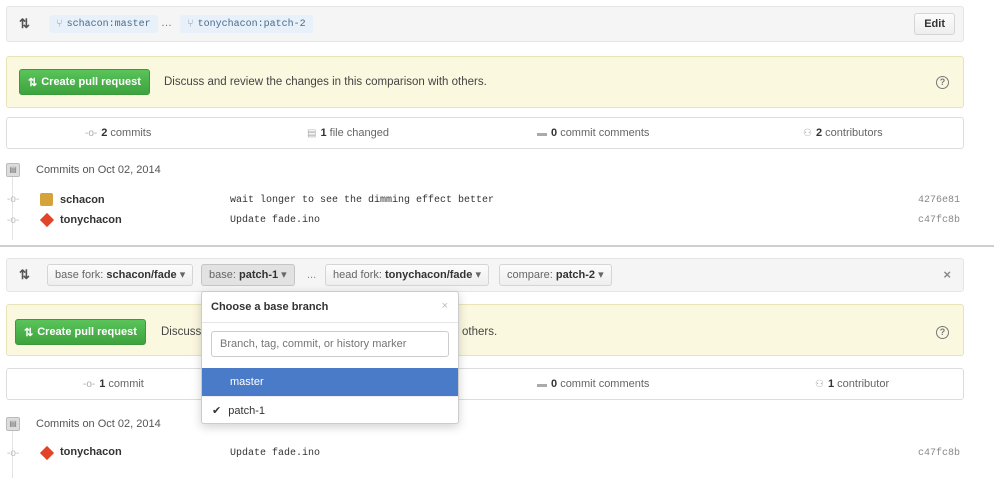 The image size is (994, 478). Describe the element at coordinates (246, 411) in the screenshot. I see `branch-option-label: patch-1` at that location.